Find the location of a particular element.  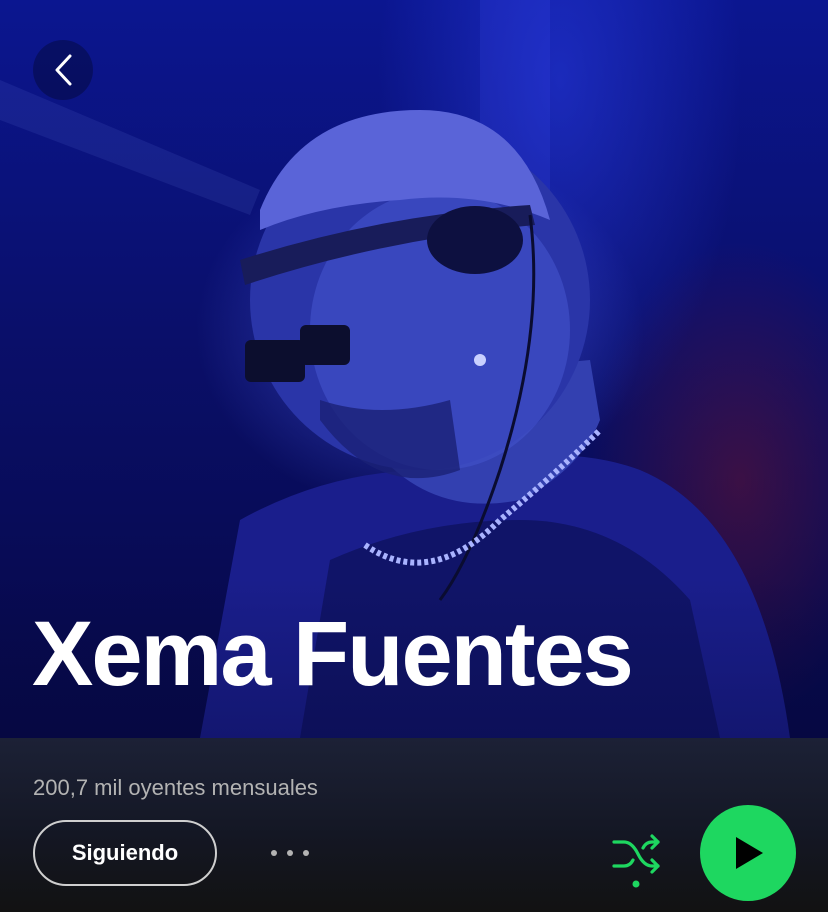

play-button is located at coordinates (748, 853).